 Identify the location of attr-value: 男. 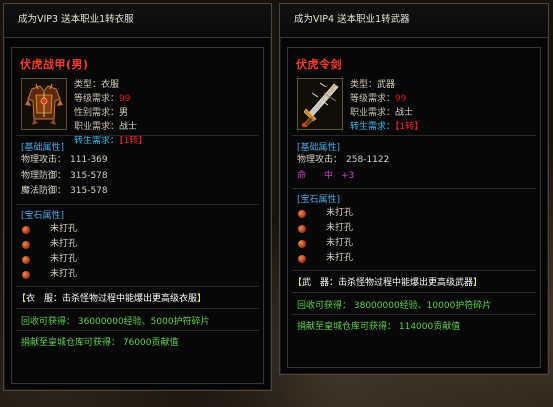
(124, 113).